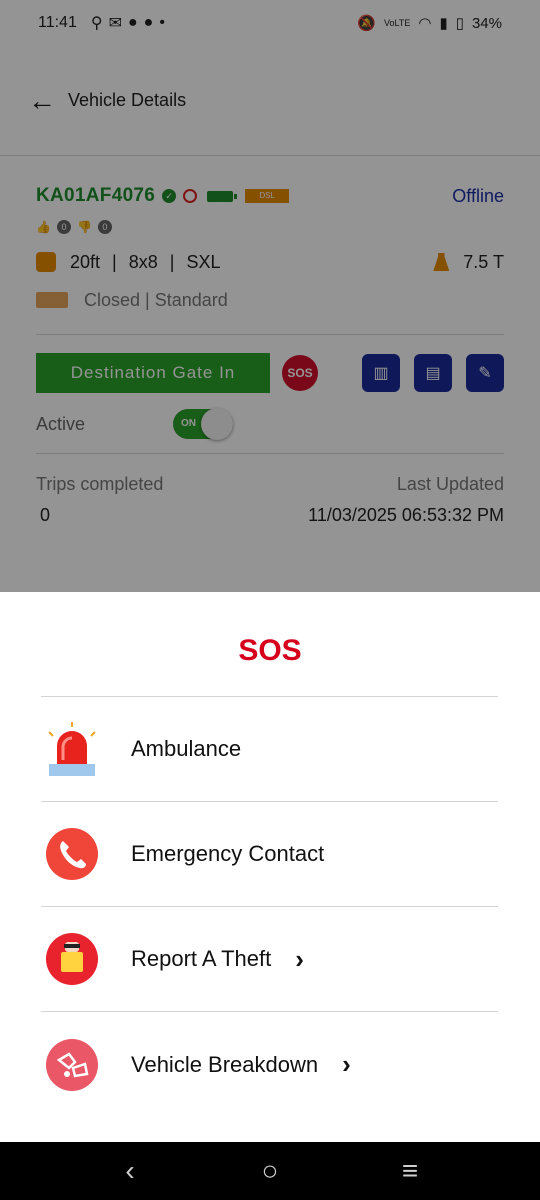 This screenshot has height=1200, width=540. I want to click on siren-icon, so click(72, 749).